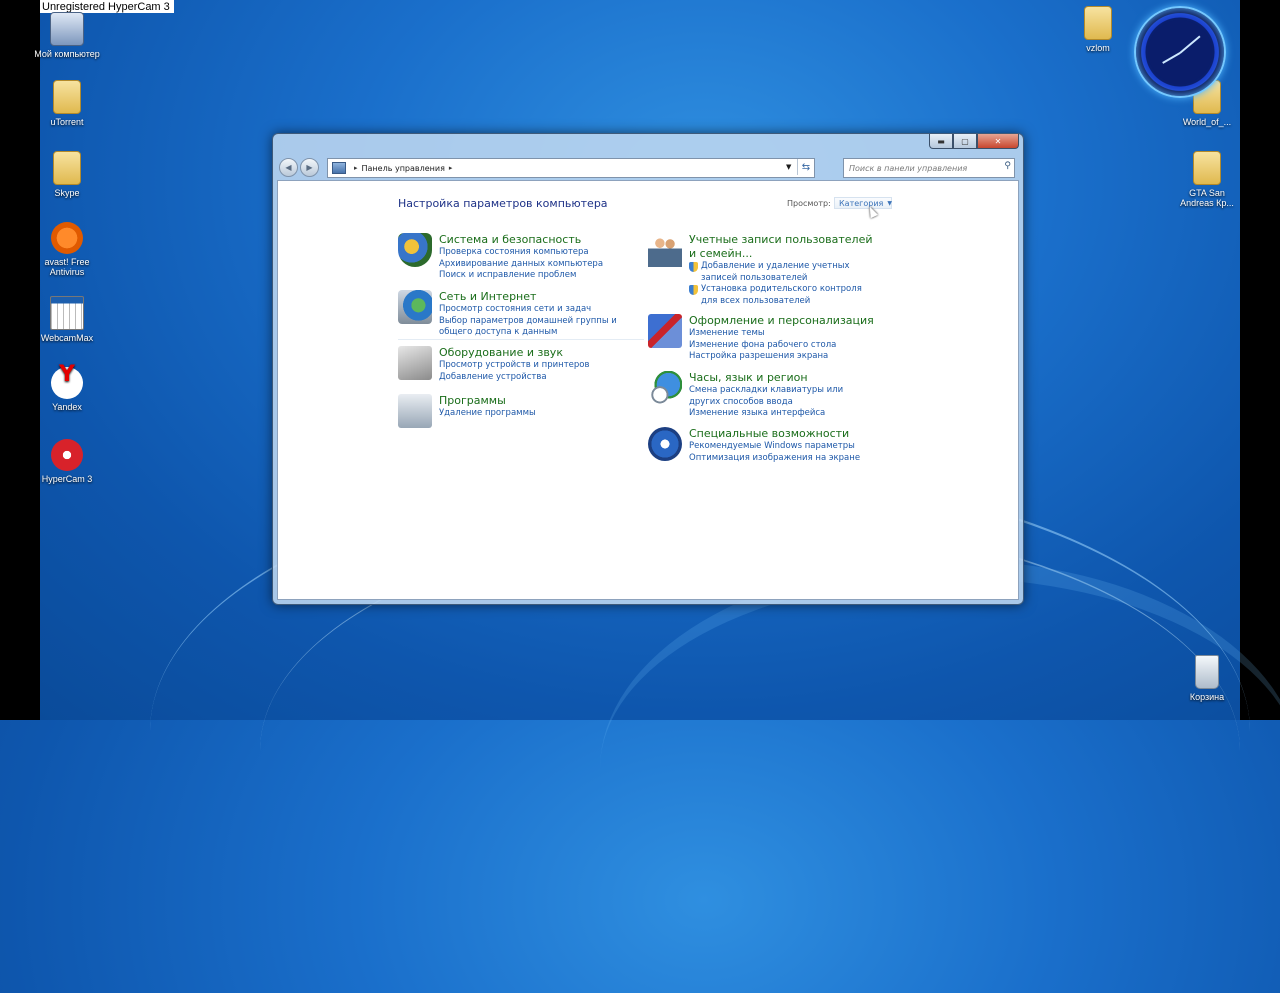  What do you see at coordinates (521, 240) in the screenshot?
I see `category-heading: Система и безопасность` at bounding box center [521, 240].